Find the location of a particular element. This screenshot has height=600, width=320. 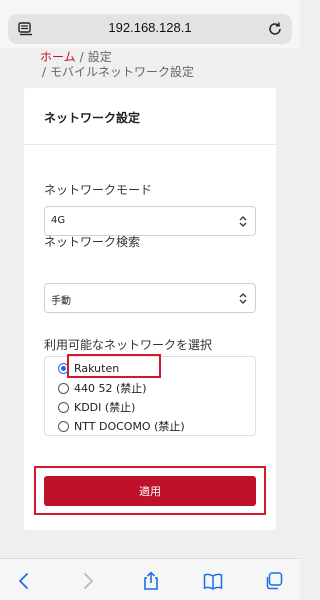

apply-button: 適用 is located at coordinates (150, 491).